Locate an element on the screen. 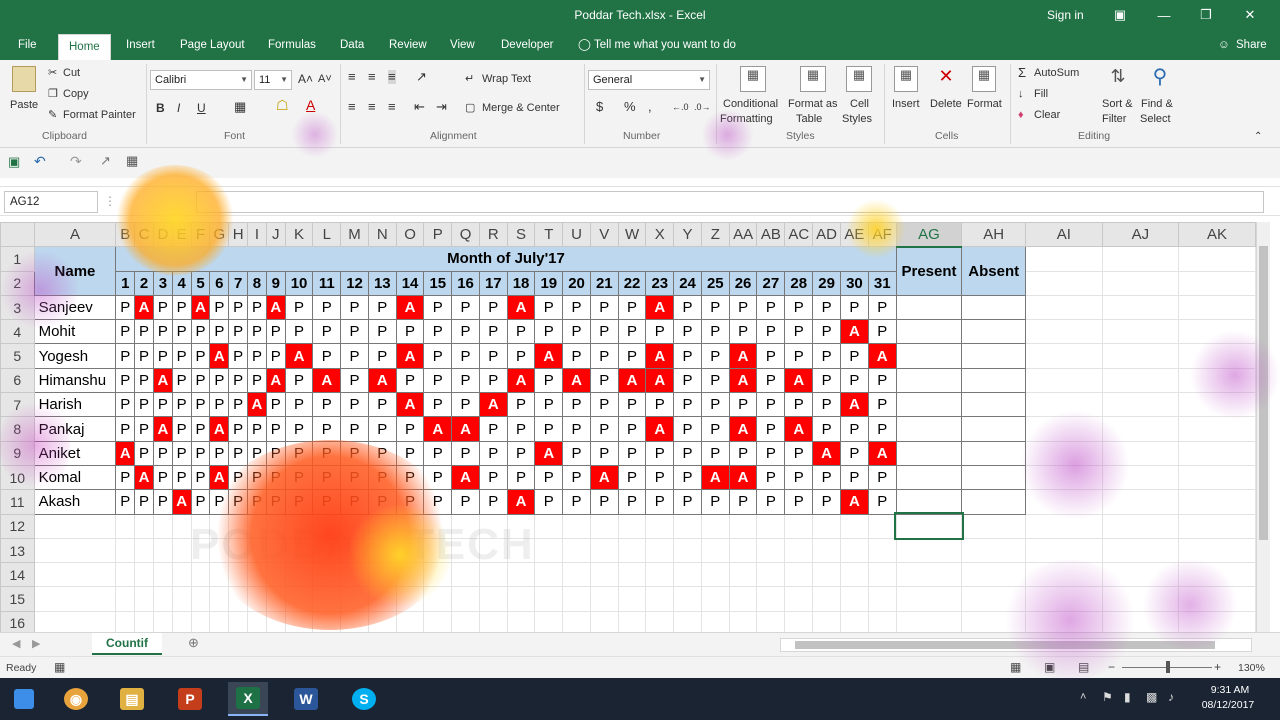  employee-name-cell: Aniket is located at coordinates (75, 453).